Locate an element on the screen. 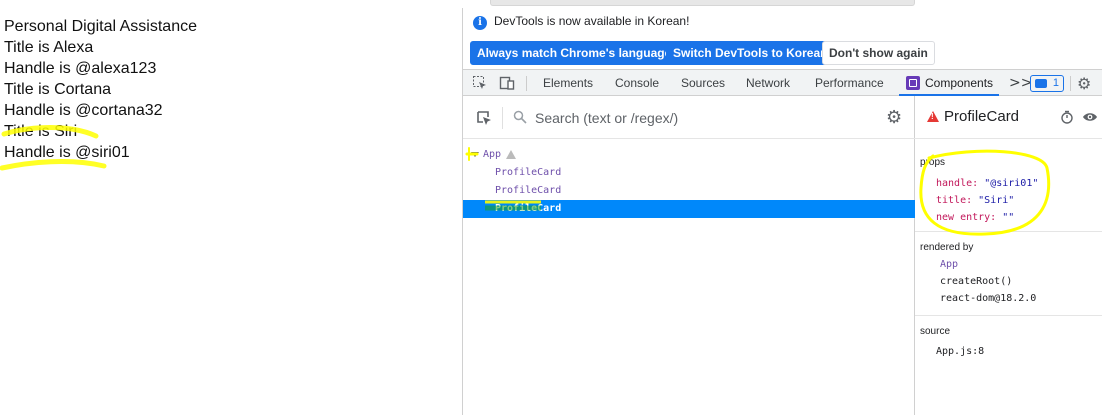  tab-components-label: Components is located at coordinates (959, 83).